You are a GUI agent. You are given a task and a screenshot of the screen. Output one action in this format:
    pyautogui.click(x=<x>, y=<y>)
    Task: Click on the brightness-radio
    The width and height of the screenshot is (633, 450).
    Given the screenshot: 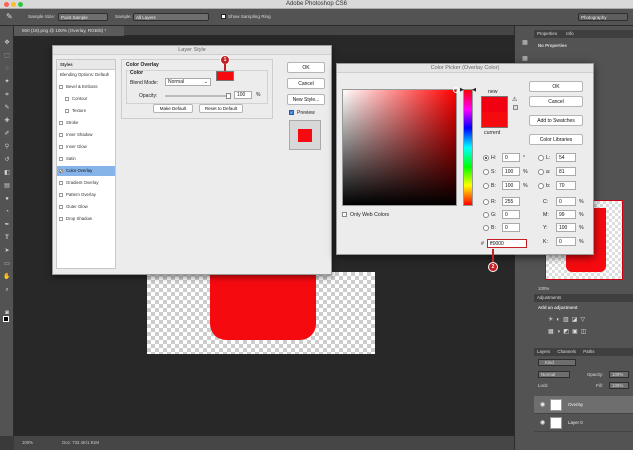 What is the action you would take?
    pyautogui.click(x=486, y=186)
    